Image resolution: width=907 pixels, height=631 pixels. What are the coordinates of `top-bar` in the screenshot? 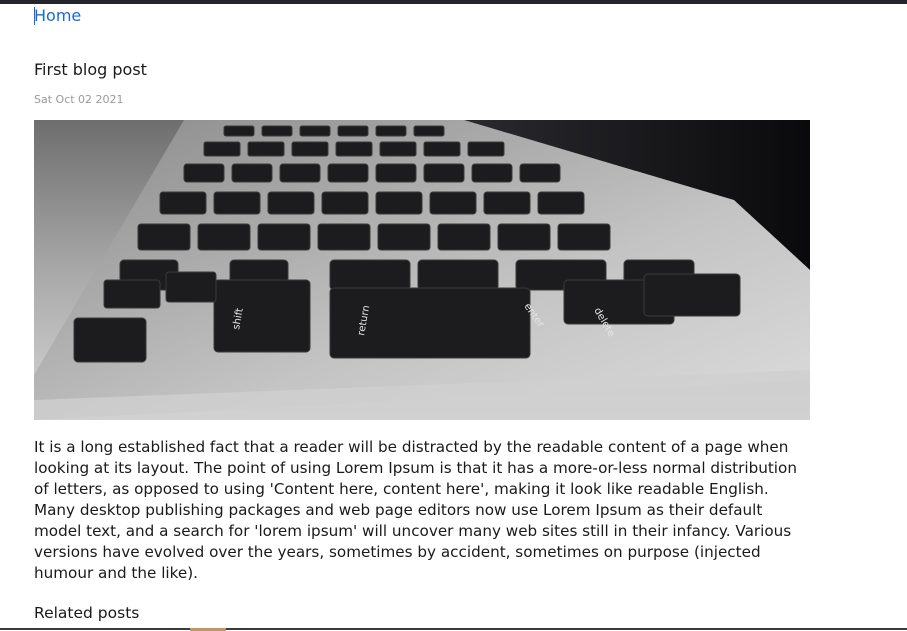 It's located at (453, 2).